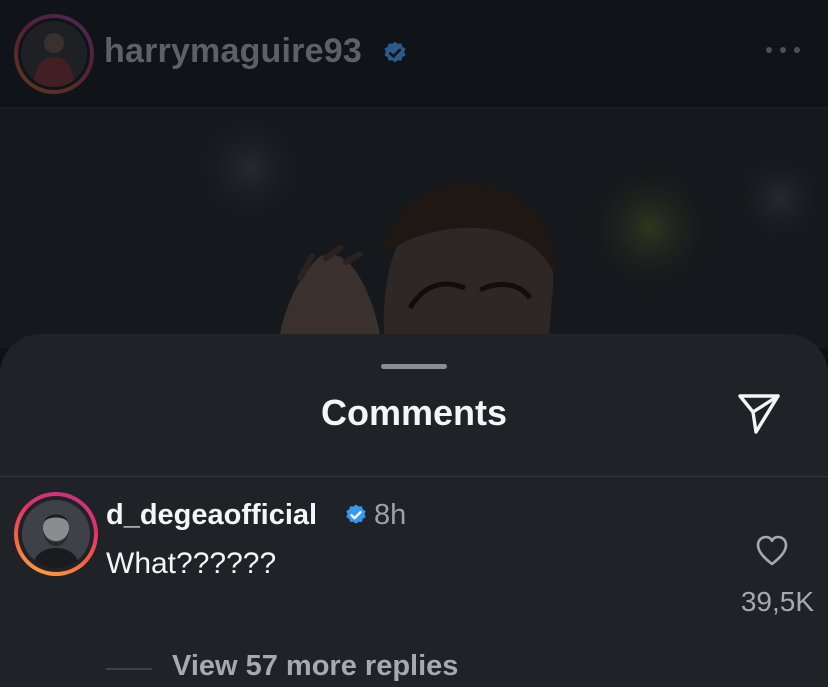 This screenshot has width=828, height=687. What do you see at coordinates (783, 50) in the screenshot?
I see `more-horizontal-icon` at bounding box center [783, 50].